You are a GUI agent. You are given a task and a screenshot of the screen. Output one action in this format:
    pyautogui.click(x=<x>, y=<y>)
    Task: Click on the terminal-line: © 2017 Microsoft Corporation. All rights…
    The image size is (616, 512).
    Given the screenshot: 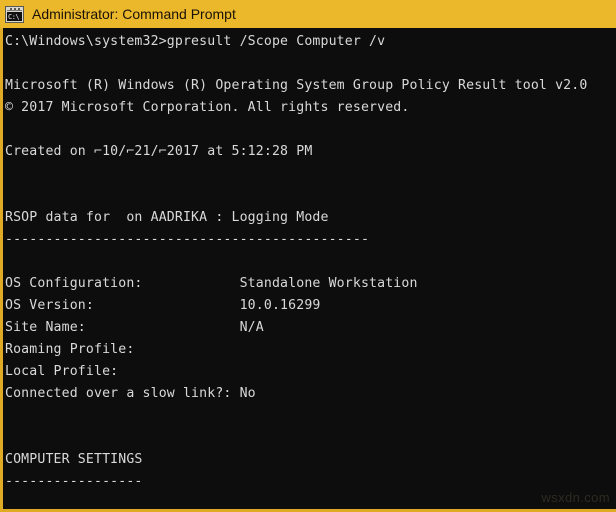 What is the action you would take?
    pyautogui.click(x=207, y=107)
    